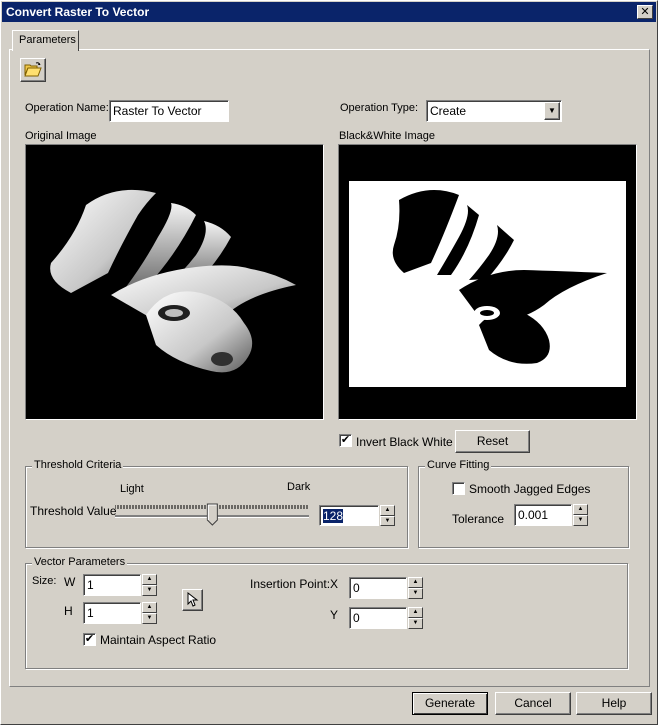 The width and height of the screenshot is (658, 725). Describe the element at coordinates (61, 136) in the screenshot. I see `original-image-label: Original Image` at that location.